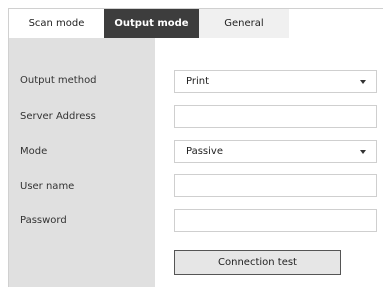 This screenshot has height=288, width=384. What do you see at coordinates (275, 81) in the screenshot?
I see `output-method-select: Print` at bounding box center [275, 81].